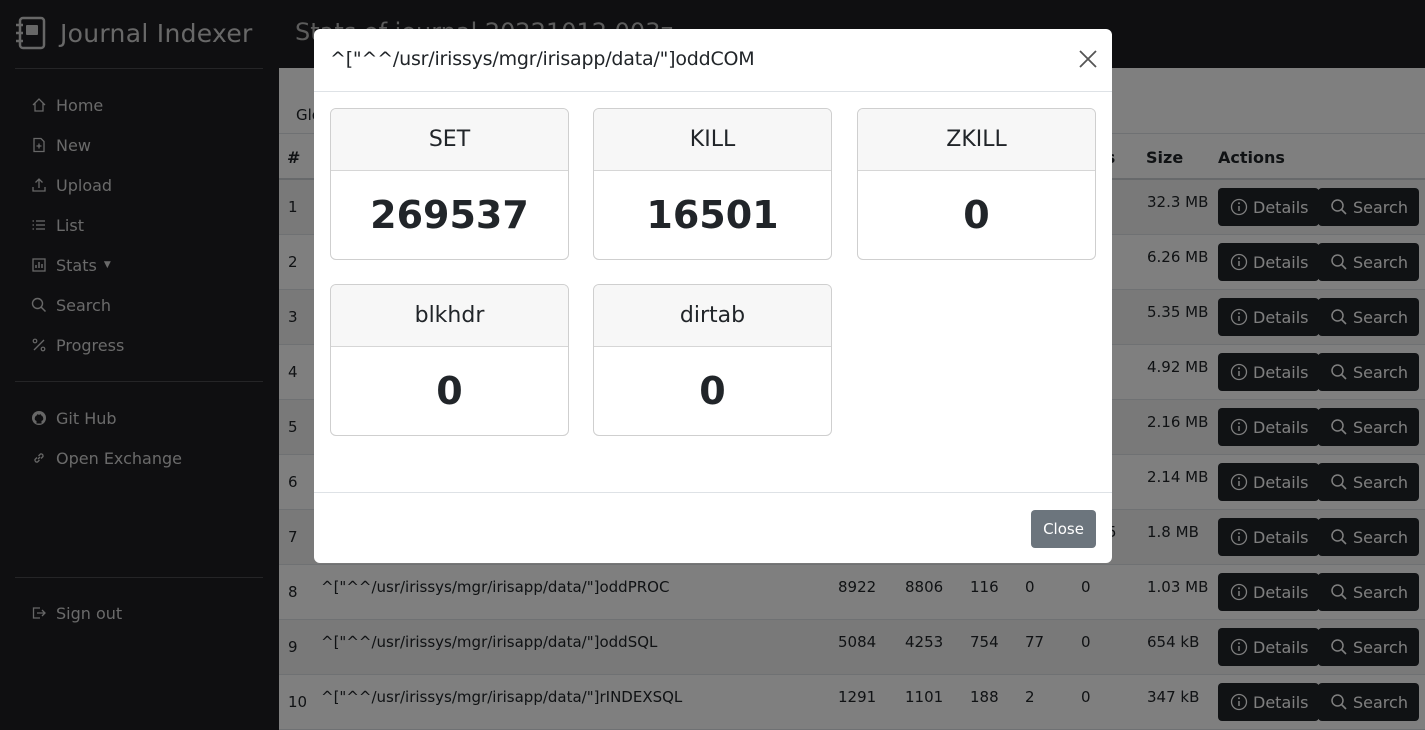 Image resolution: width=1425 pixels, height=730 pixels. What do you see at coordinates (712, 215) in the screenshot?
I see `stat-value: 16501` at bounding box center [712, 215].